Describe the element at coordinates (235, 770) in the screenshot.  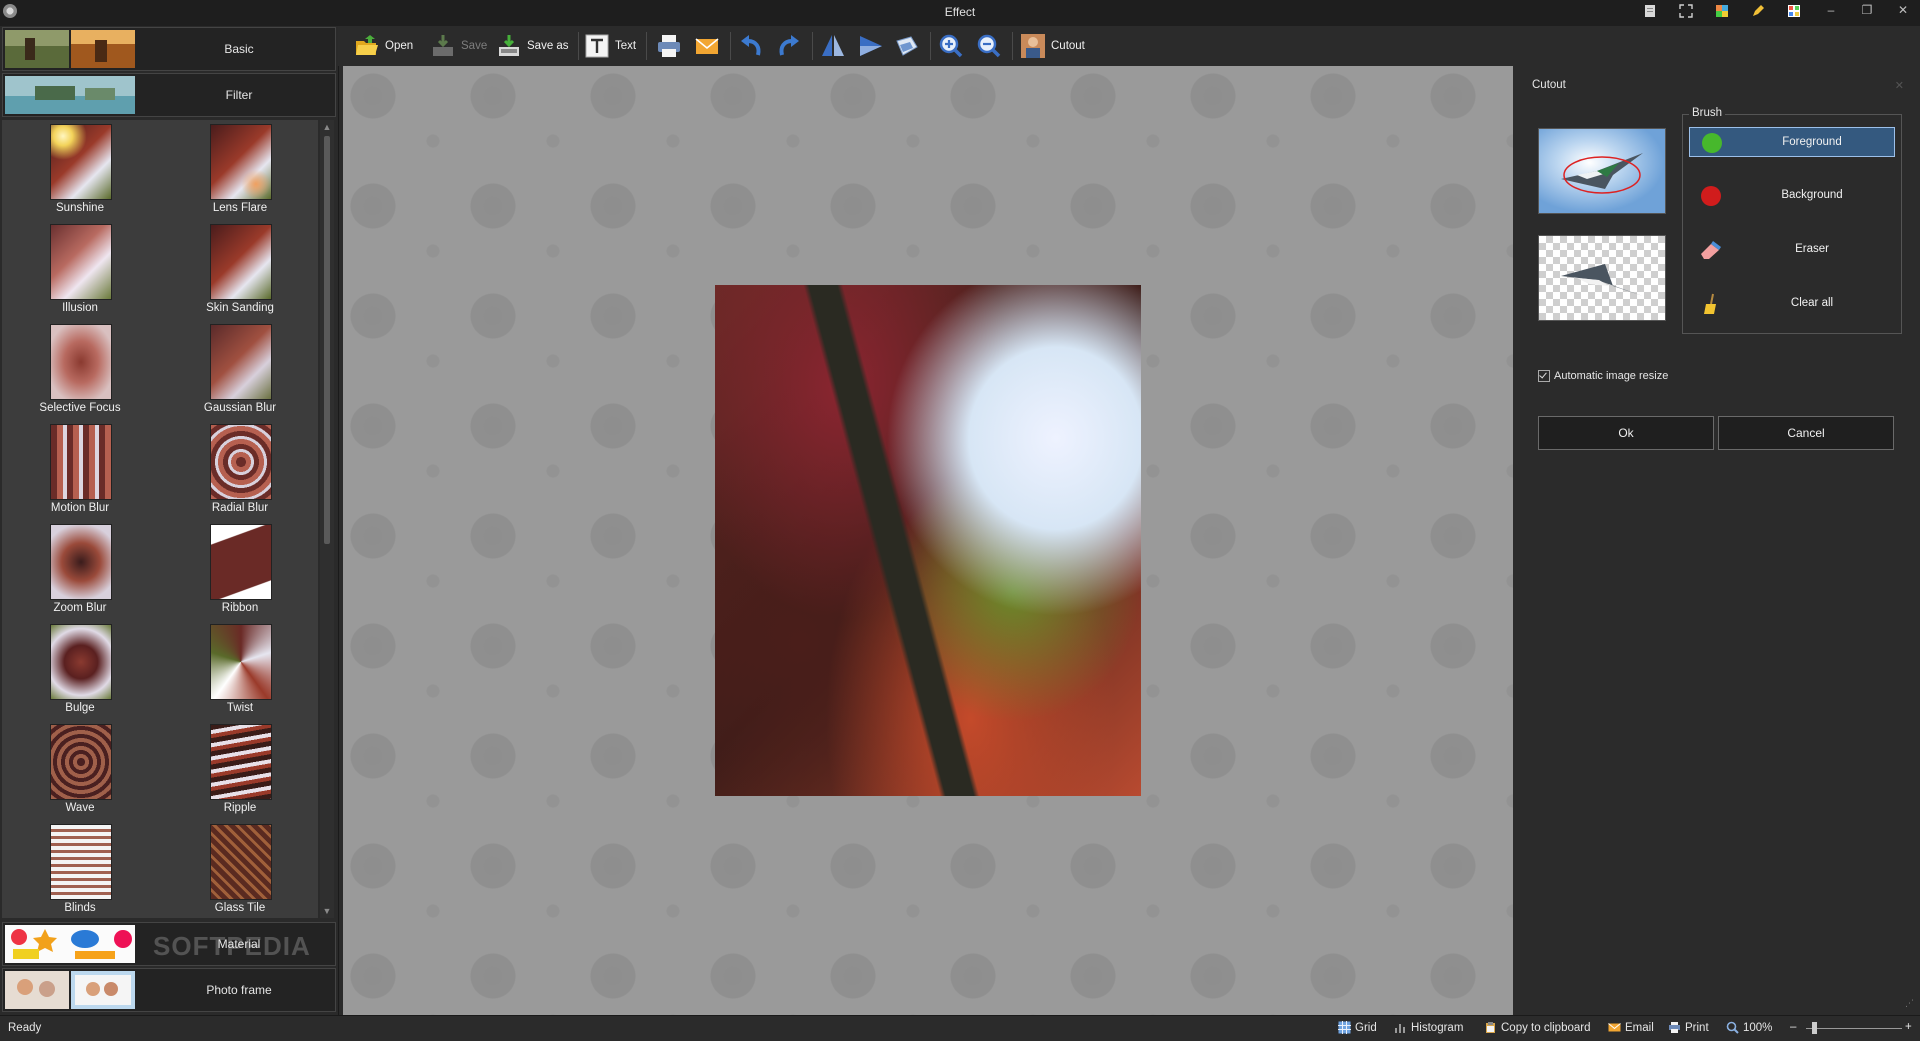
I see `filter-tile-ripple: Ripple` at that location.